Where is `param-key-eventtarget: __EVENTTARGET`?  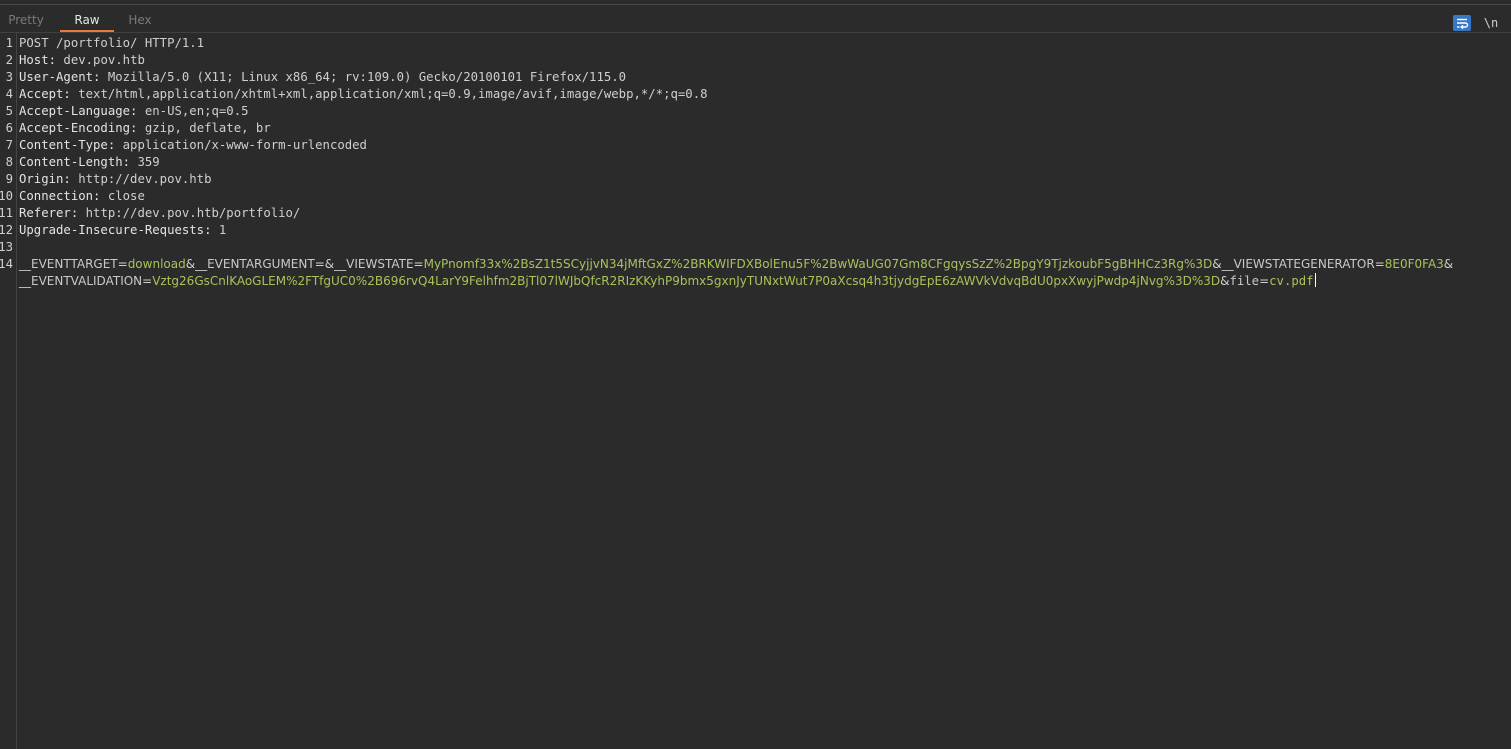
param-key-eventtarget: __EVENTTARGET is located at coordinates (68, 264).